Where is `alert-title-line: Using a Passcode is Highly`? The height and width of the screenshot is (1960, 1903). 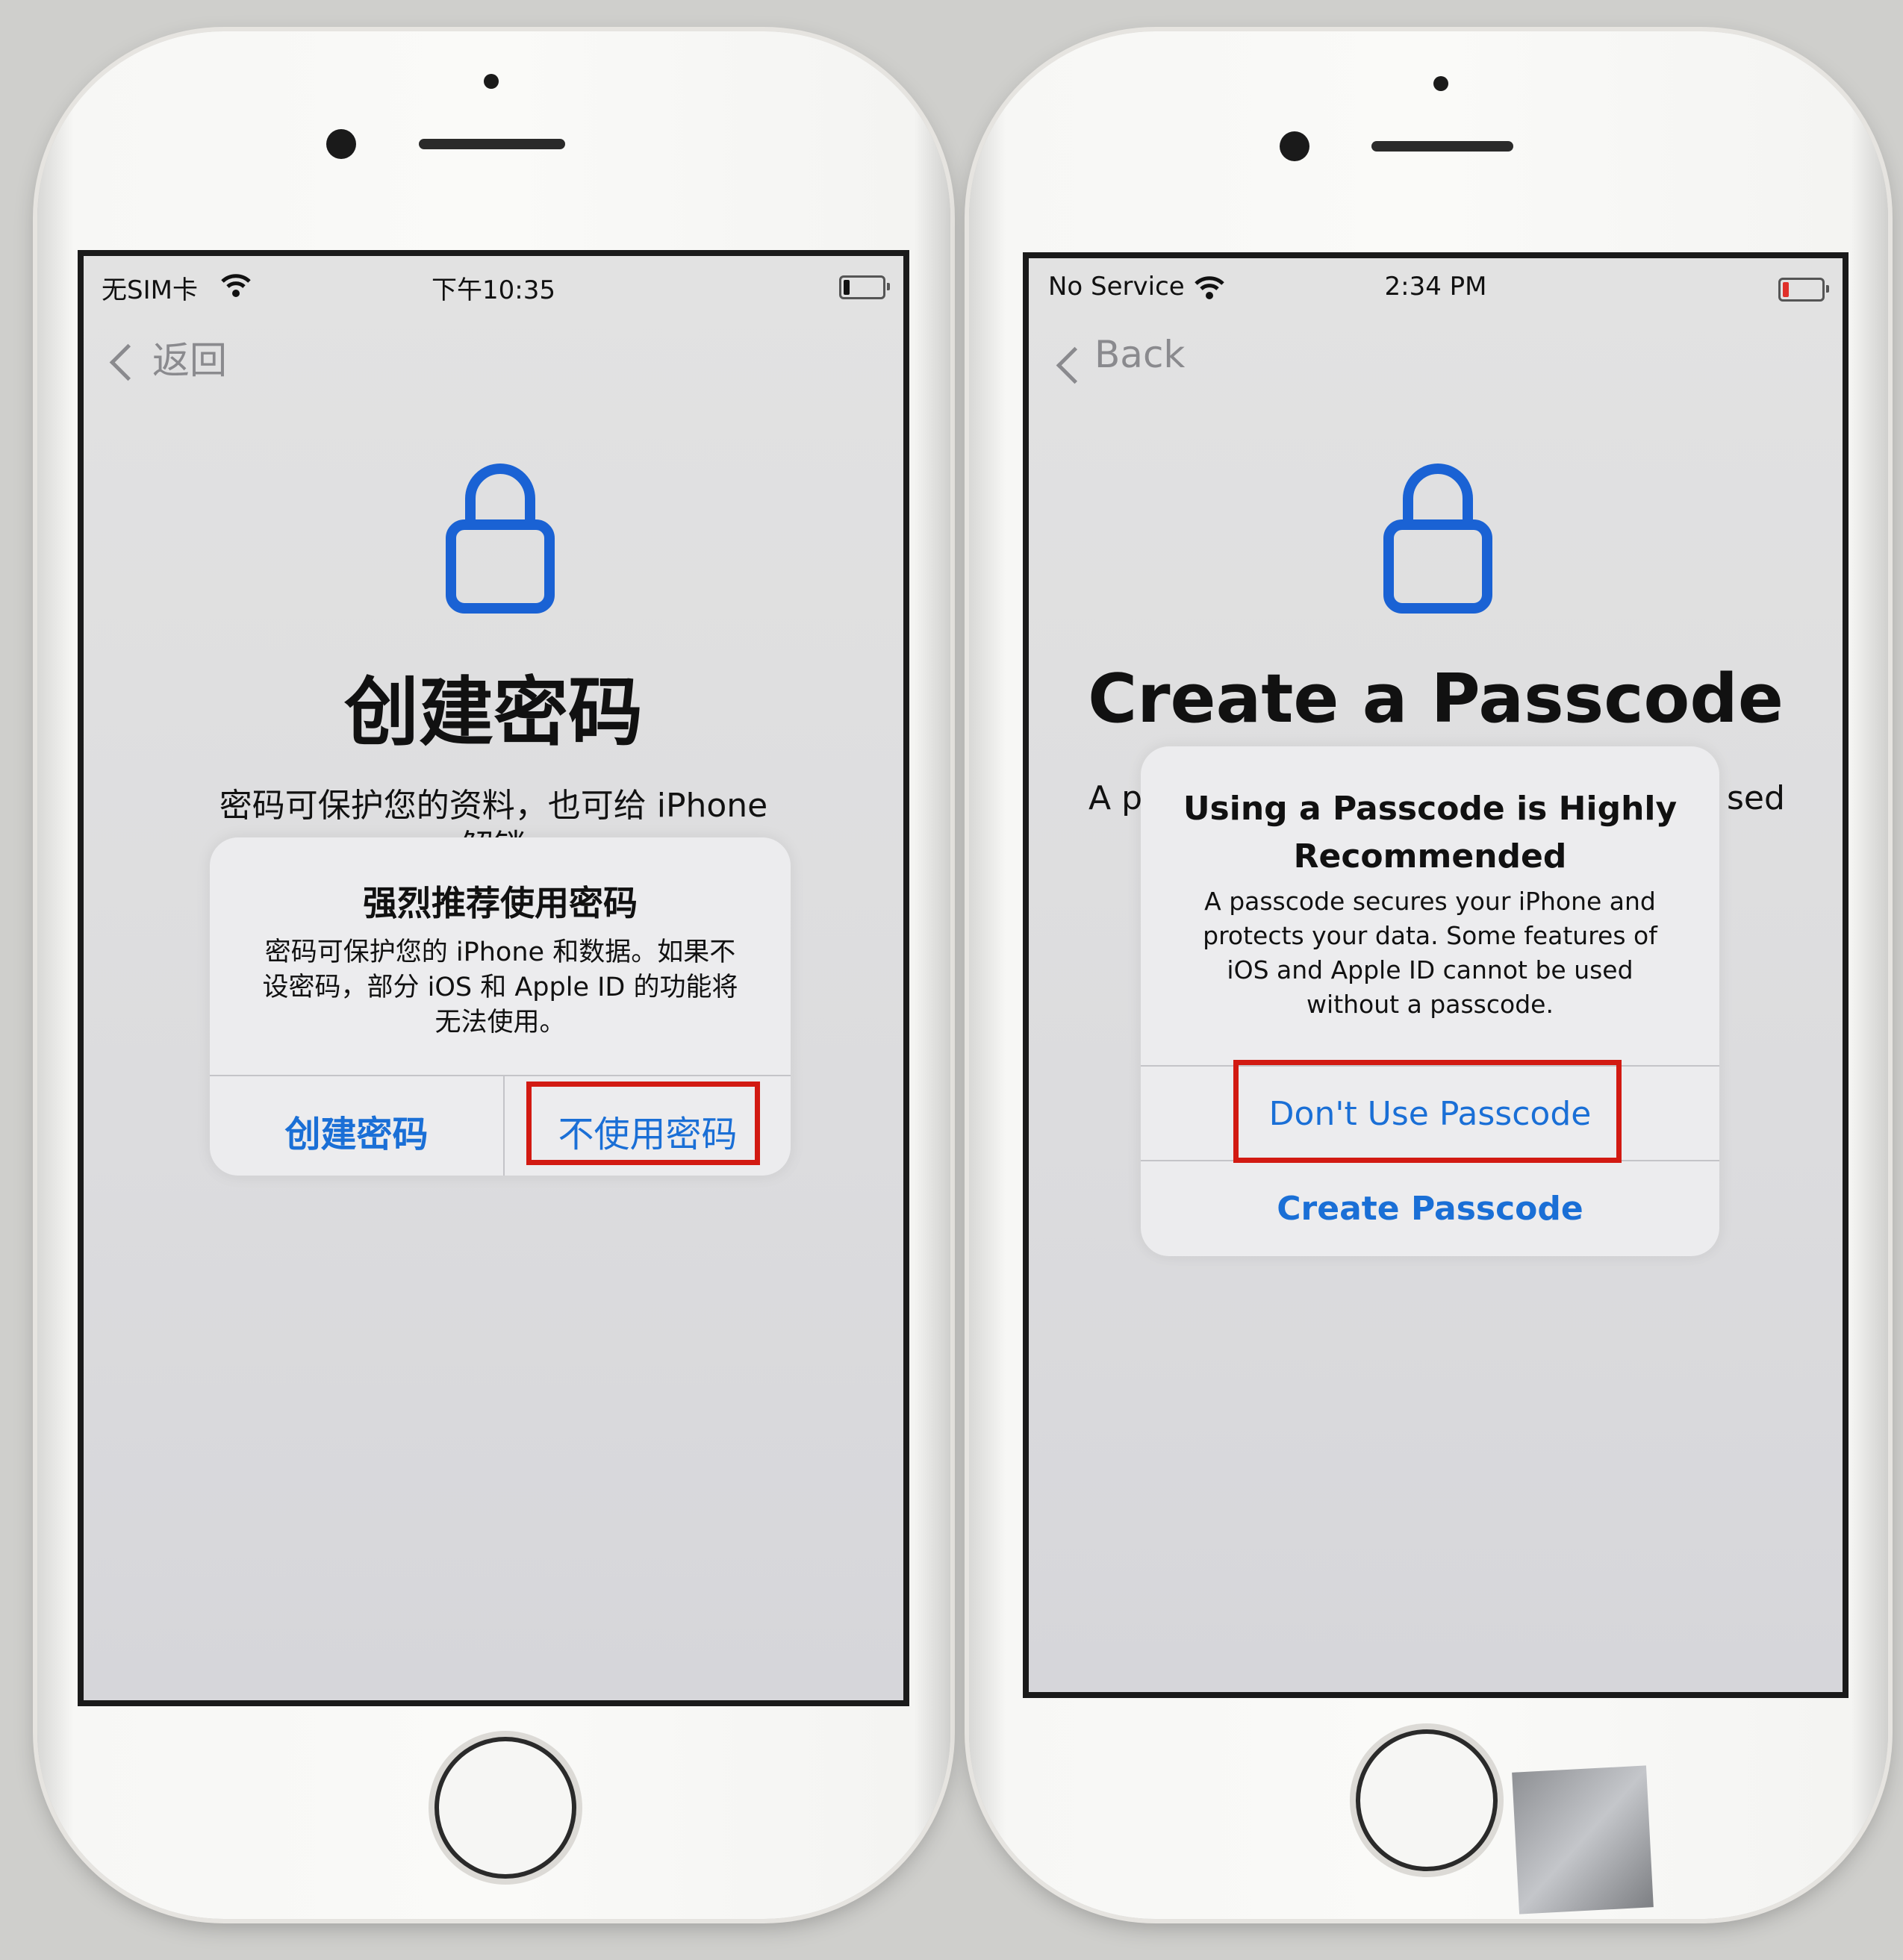 alert-title-line: Using a Passcode is Highly is located at coordinates (1430, 809).